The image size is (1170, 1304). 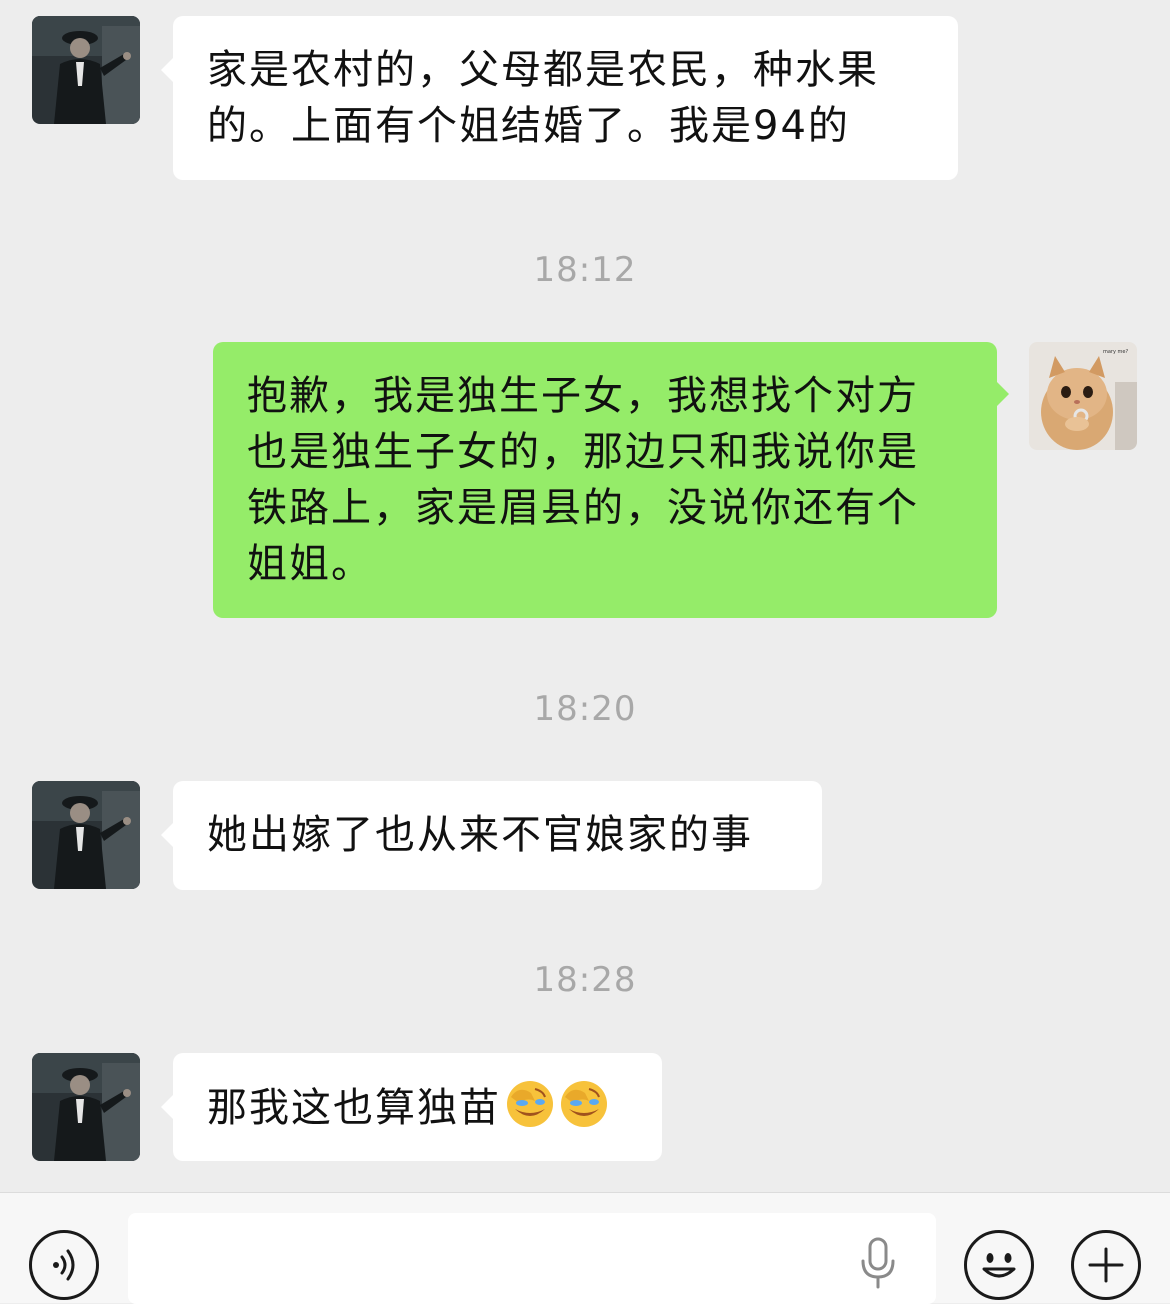 I want to click on timestamp: 18:20, so click(x=585, y=709).